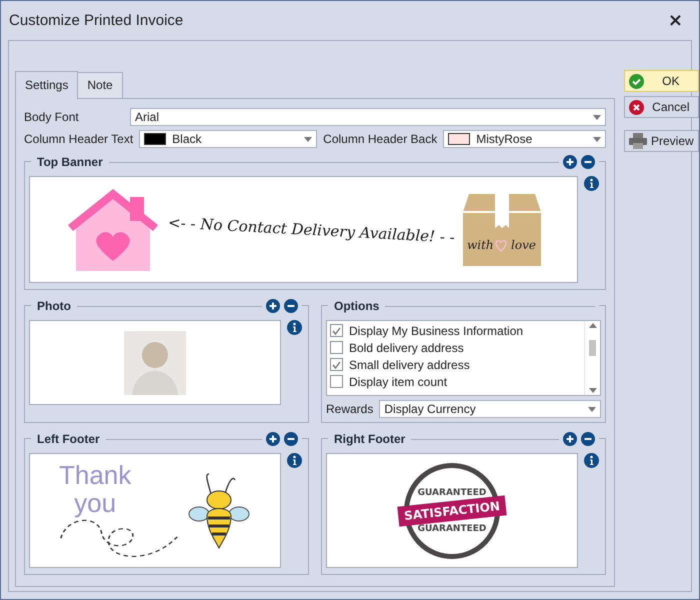 The width and height of the screenshot is (700, 600). Describe the element at coordinates (638, 141) in the screenshot. I see `printer-icon` at that location.